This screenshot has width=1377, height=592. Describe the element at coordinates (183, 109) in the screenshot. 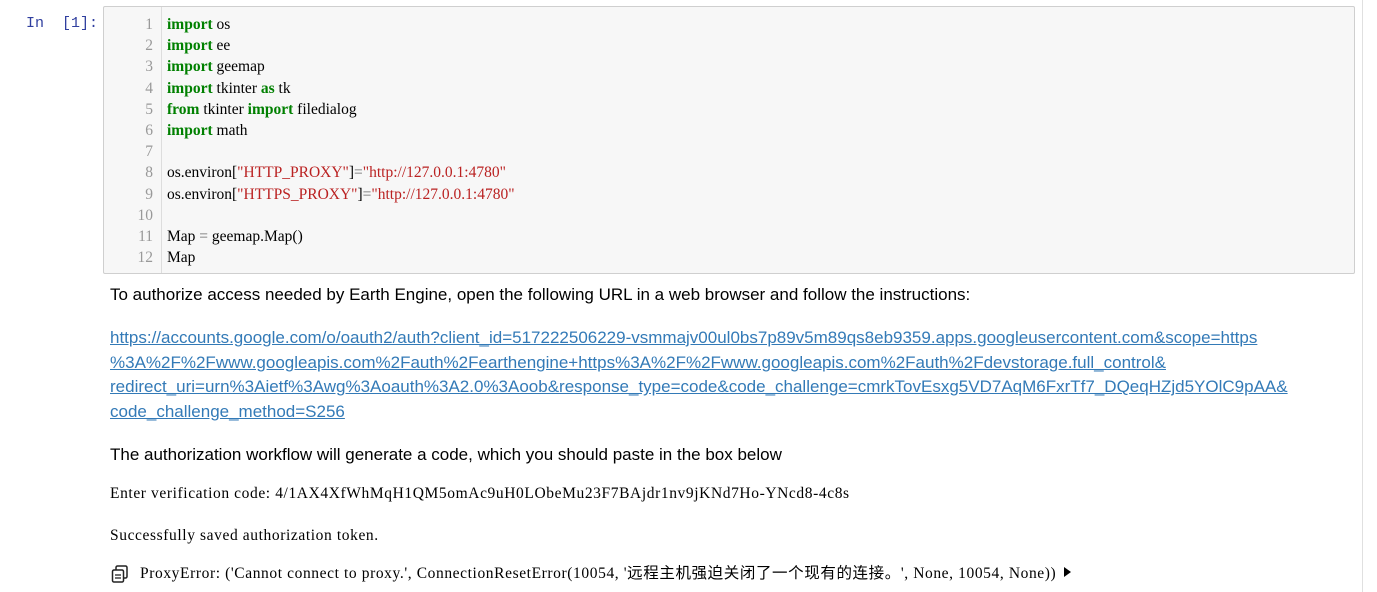

I see `keyword-token: from` at that location.